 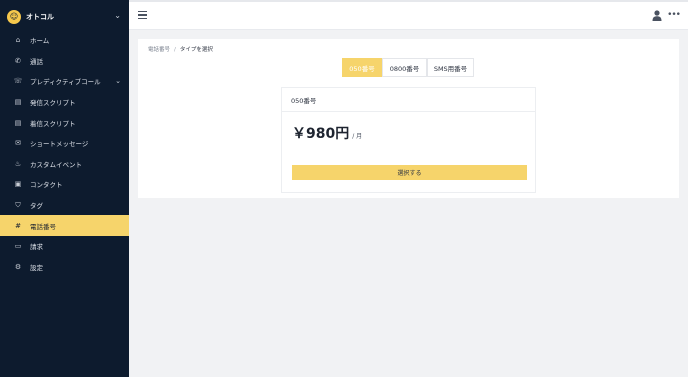 I want to click on tab-050: 050番号, so click(x=362, y=67).